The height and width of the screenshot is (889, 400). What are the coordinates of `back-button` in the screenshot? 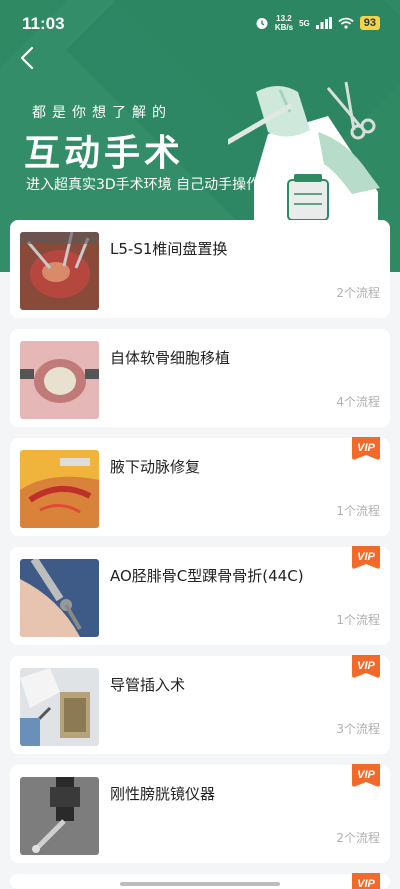 It's located at (28, 58).